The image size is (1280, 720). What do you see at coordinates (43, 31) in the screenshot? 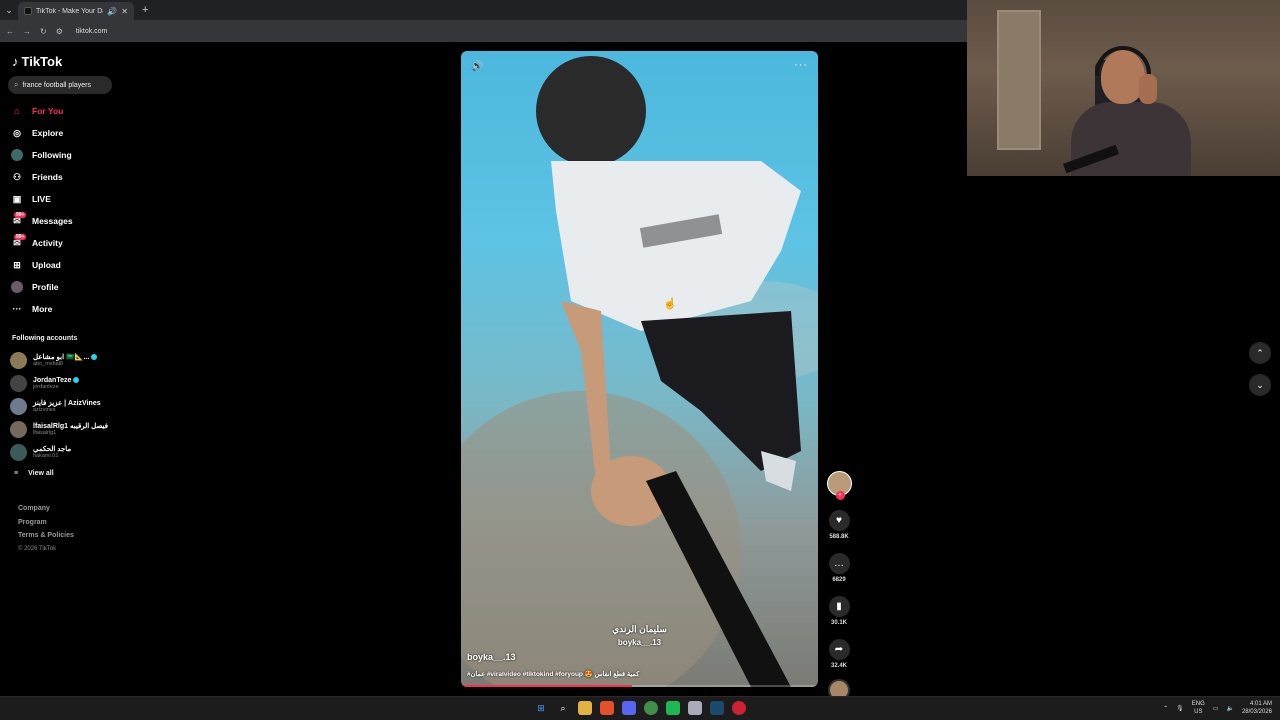
I see `reload-icon: ↻` at bounding box center [43, 31].